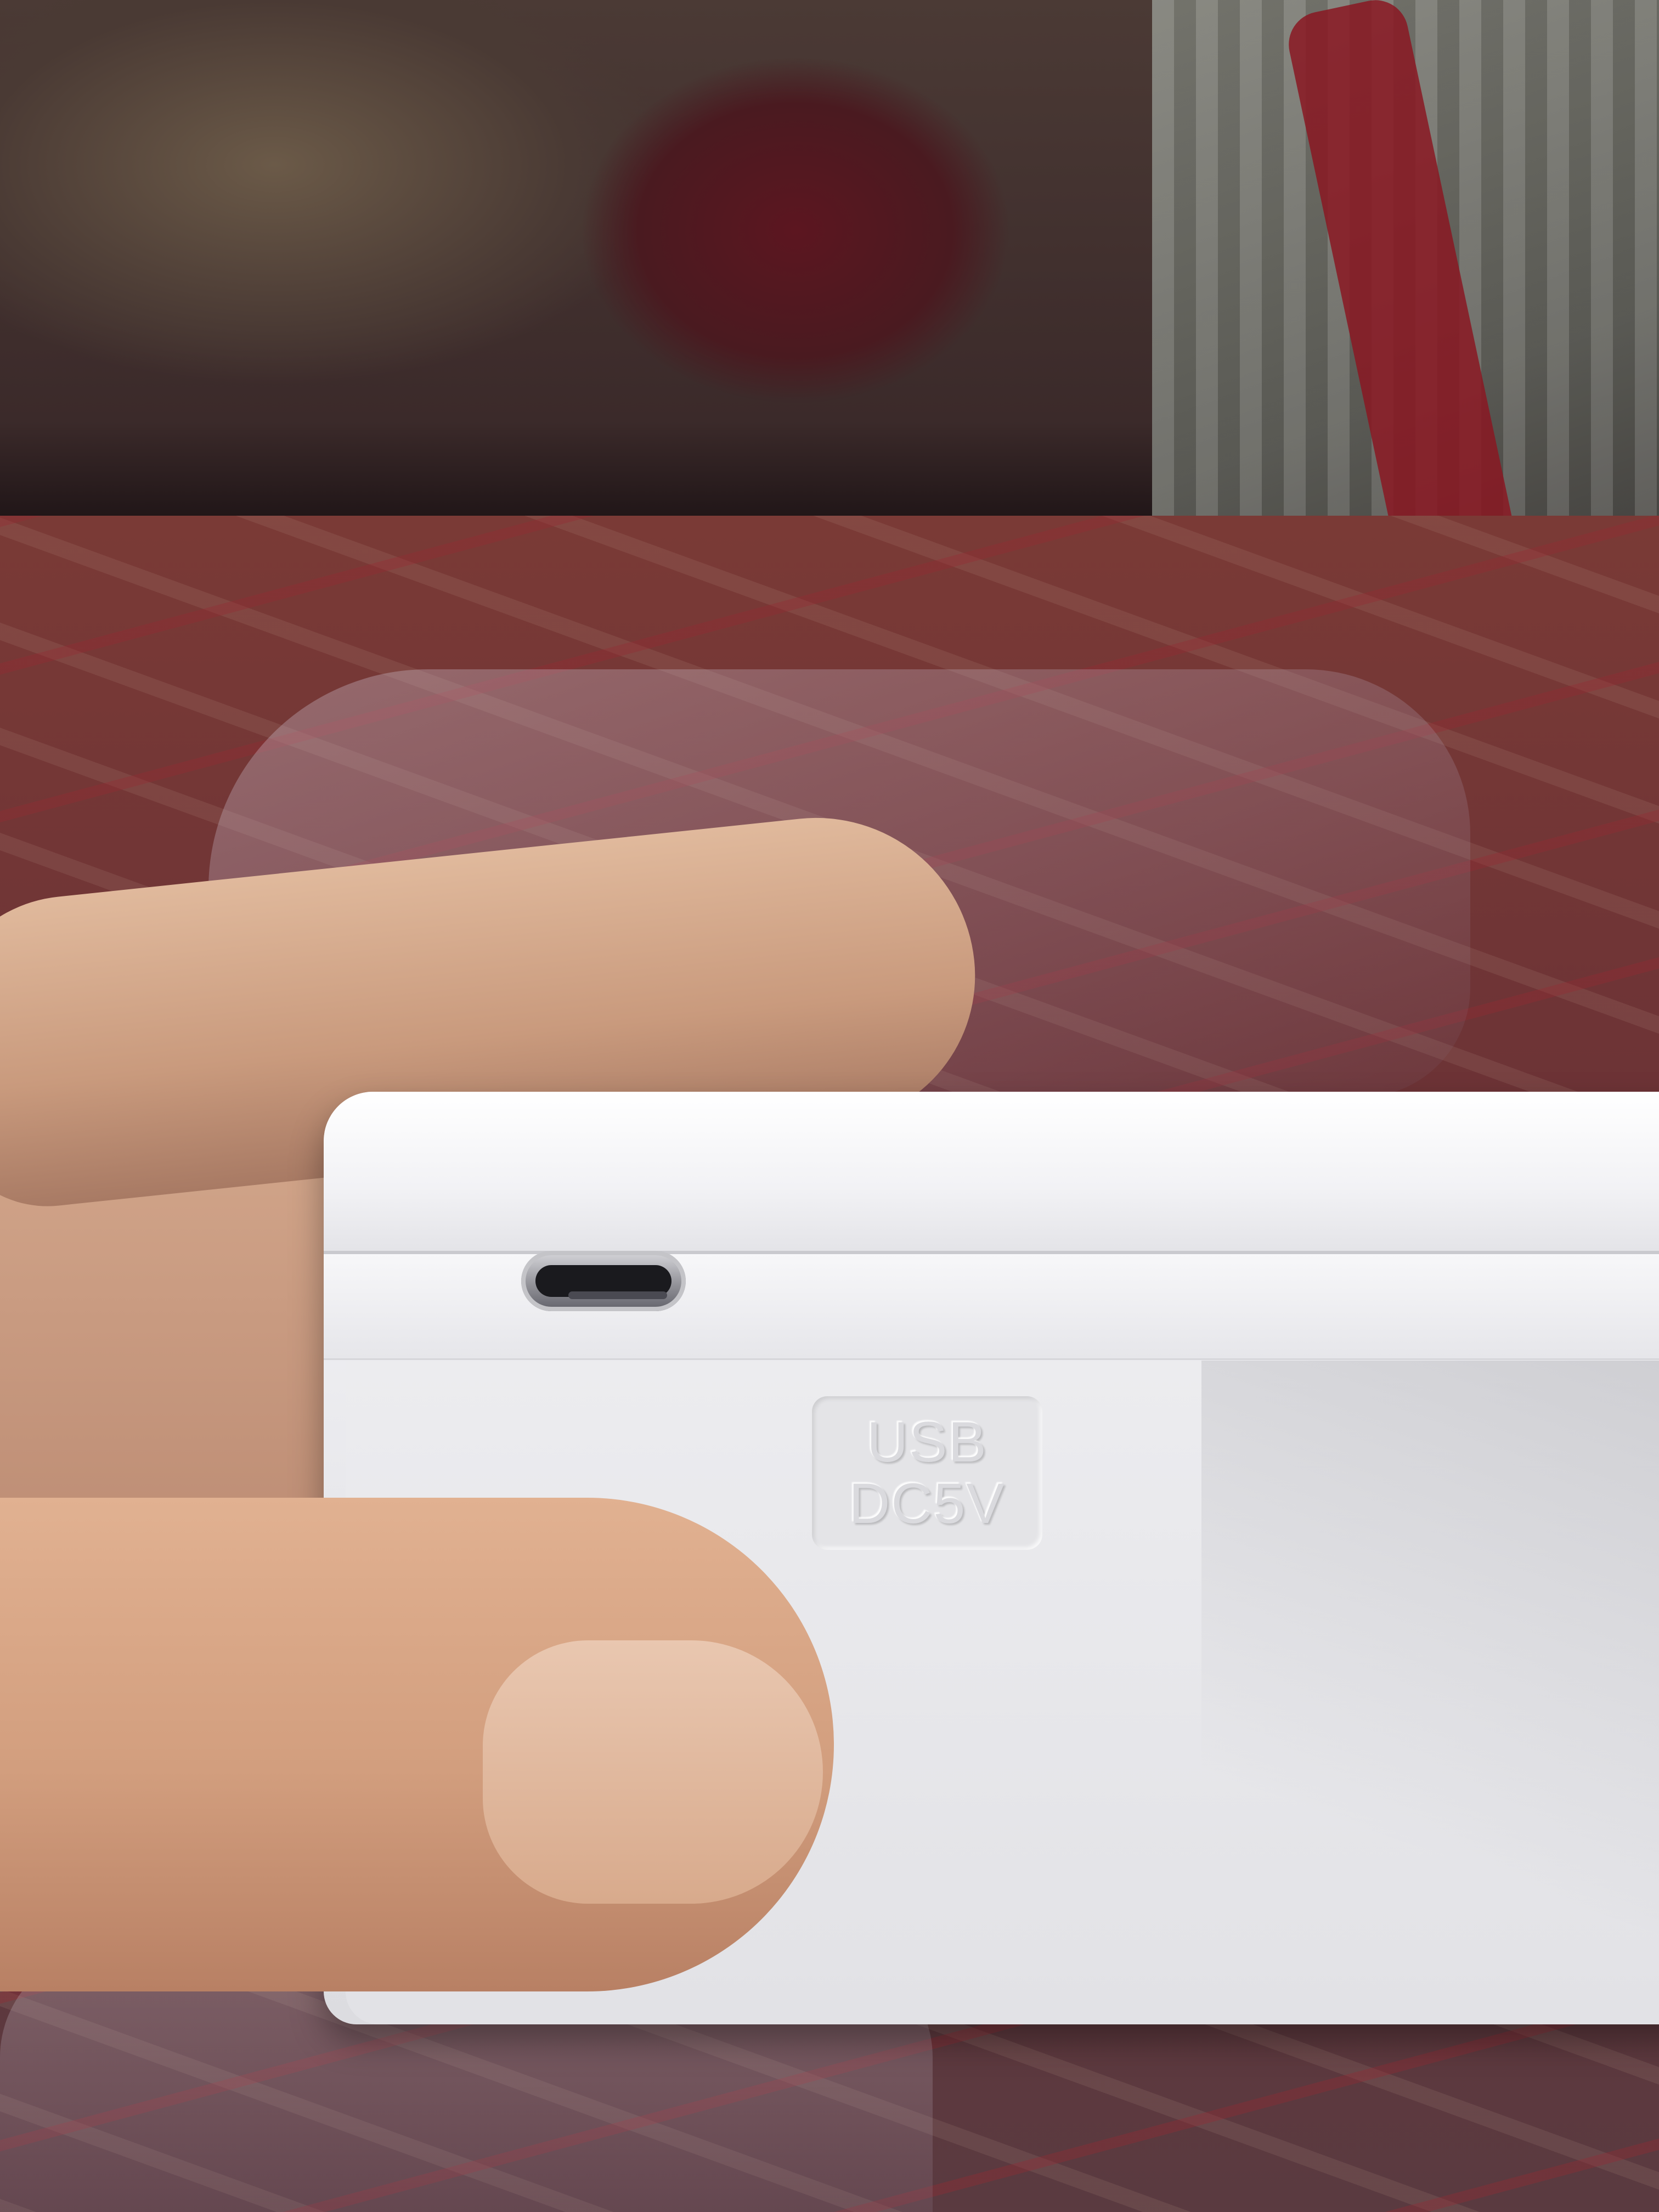 The width and height of the screenshot is (1659, 2212). What do you see at coordinates (617, 1295) in the screenshot?
I see `usb-c-port-tongue` at bounding box center [617, 1295].